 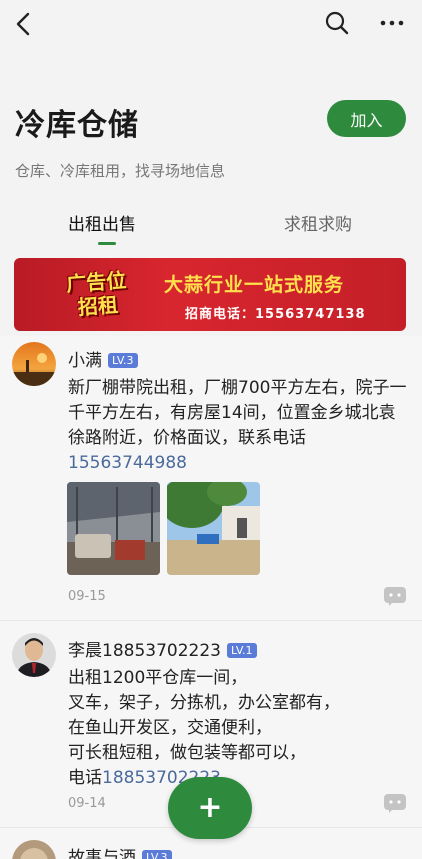 What do you see at coordinates (204, 703) in the screenshot?
I see `post-line: 叉车，架子，分拣机，办公室都有，` at bounding box center [204, 703].